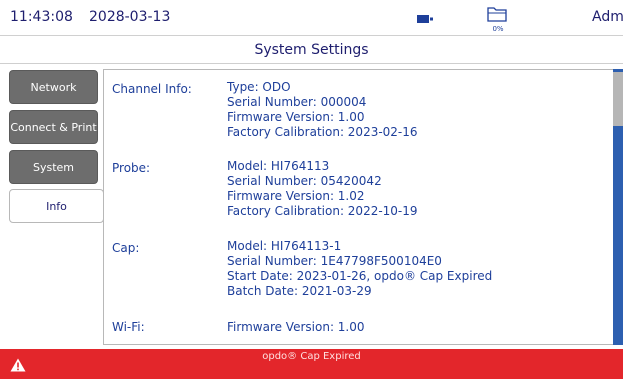  Describe the element at coordinates (284, 246) in the screenshot. I see `cap-model: Model: HI764113-1` at that location.